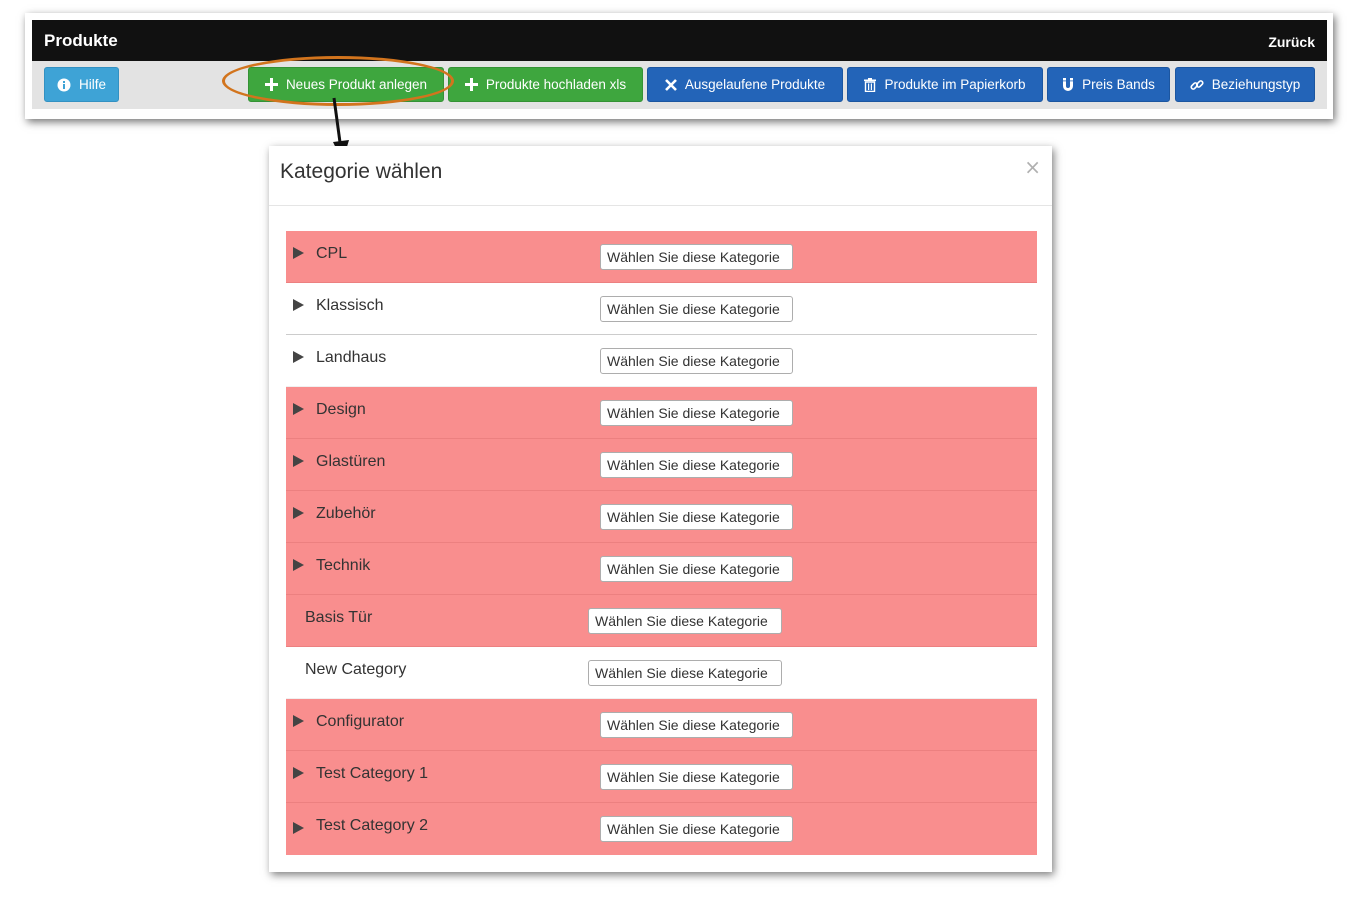 The height and width of the screenshot is (900, 1361). What do you see at coordinates (339, 617) in the screenshot?
I see `category-name: Basis Tür` at bounding box center [339, 617].